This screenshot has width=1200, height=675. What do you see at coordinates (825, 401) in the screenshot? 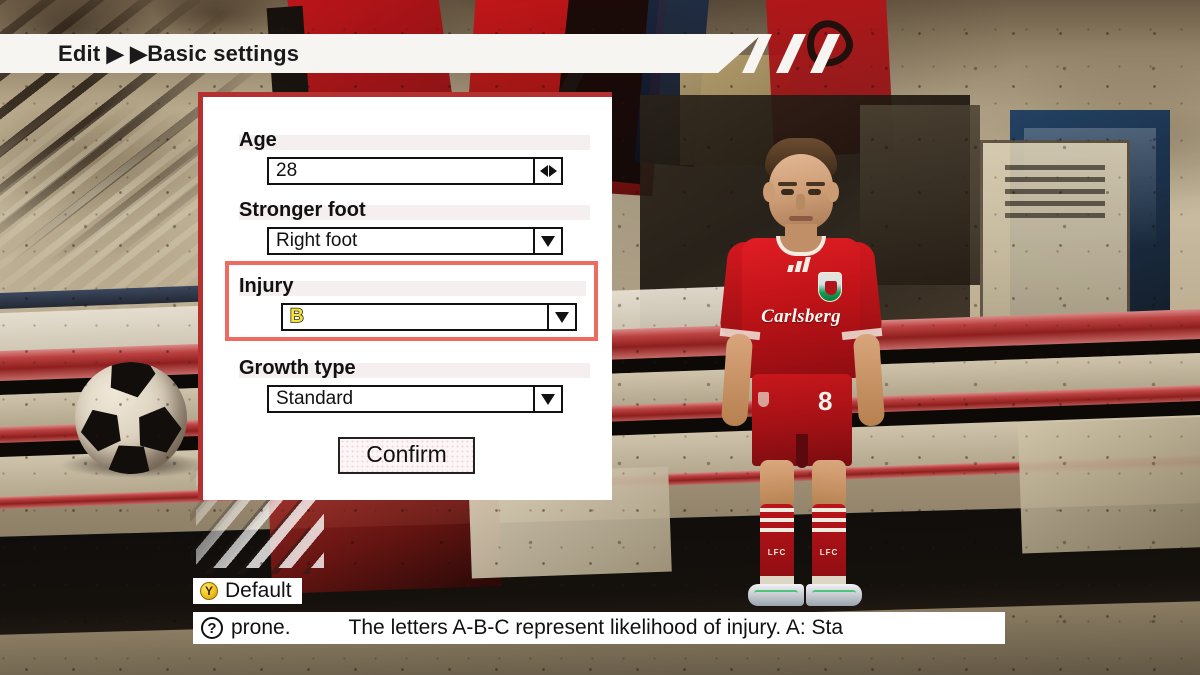
I see `player-shirt-number: 8` at bounding box center [825, 401].